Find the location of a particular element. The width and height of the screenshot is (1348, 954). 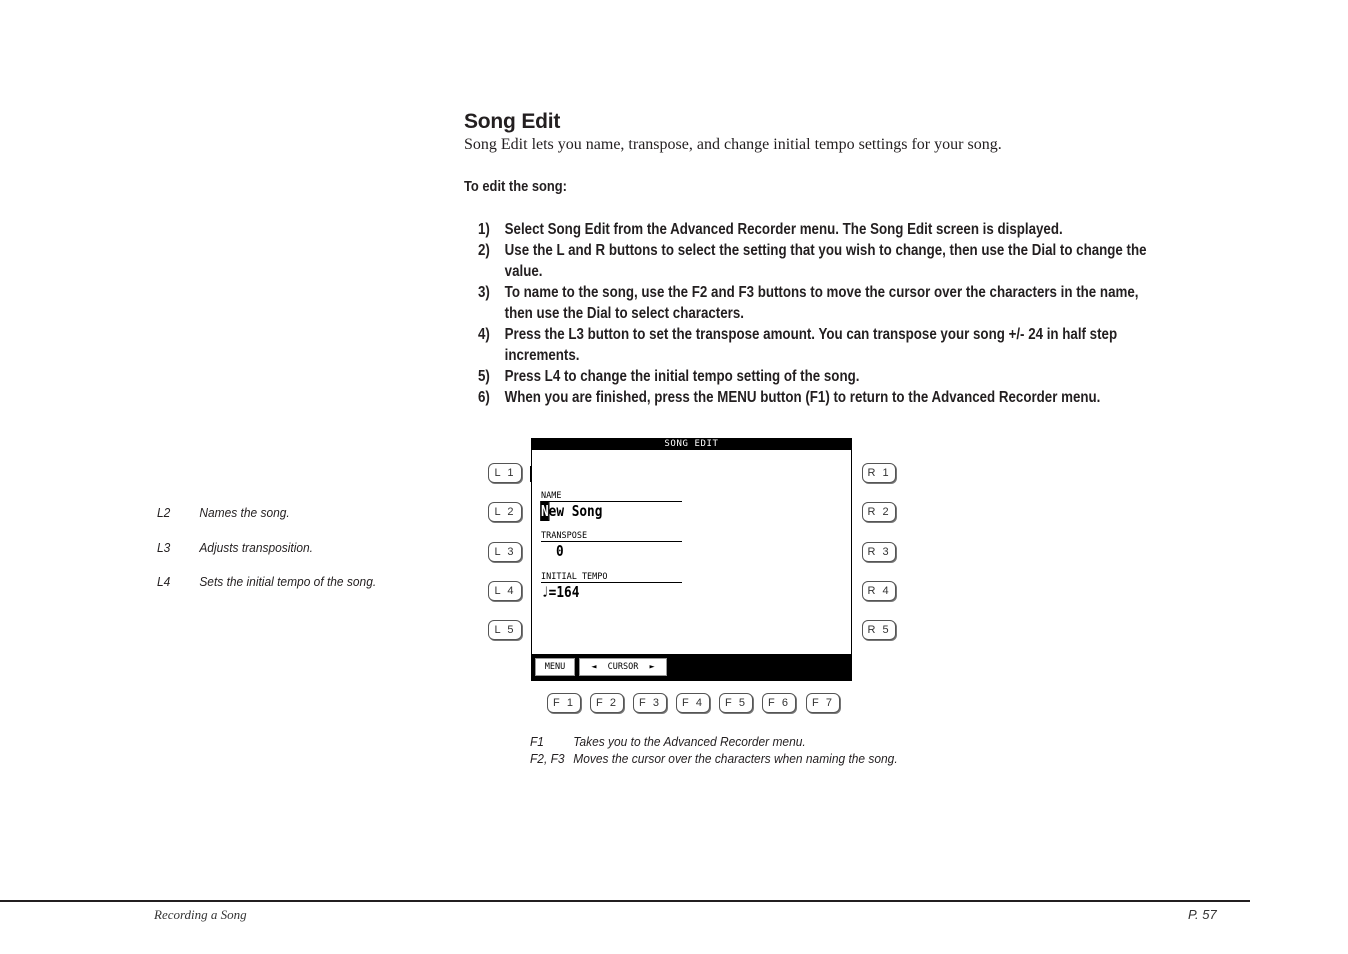

step-number: 2) is located at coordinates (484, 250).